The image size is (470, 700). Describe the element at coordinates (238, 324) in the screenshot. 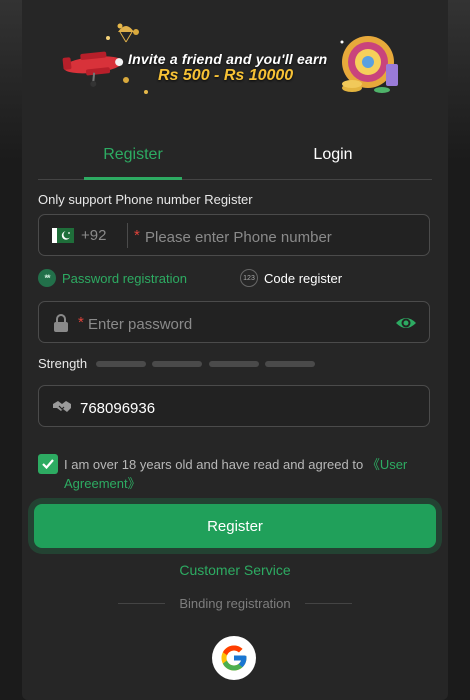

I see `password-input` at that location.